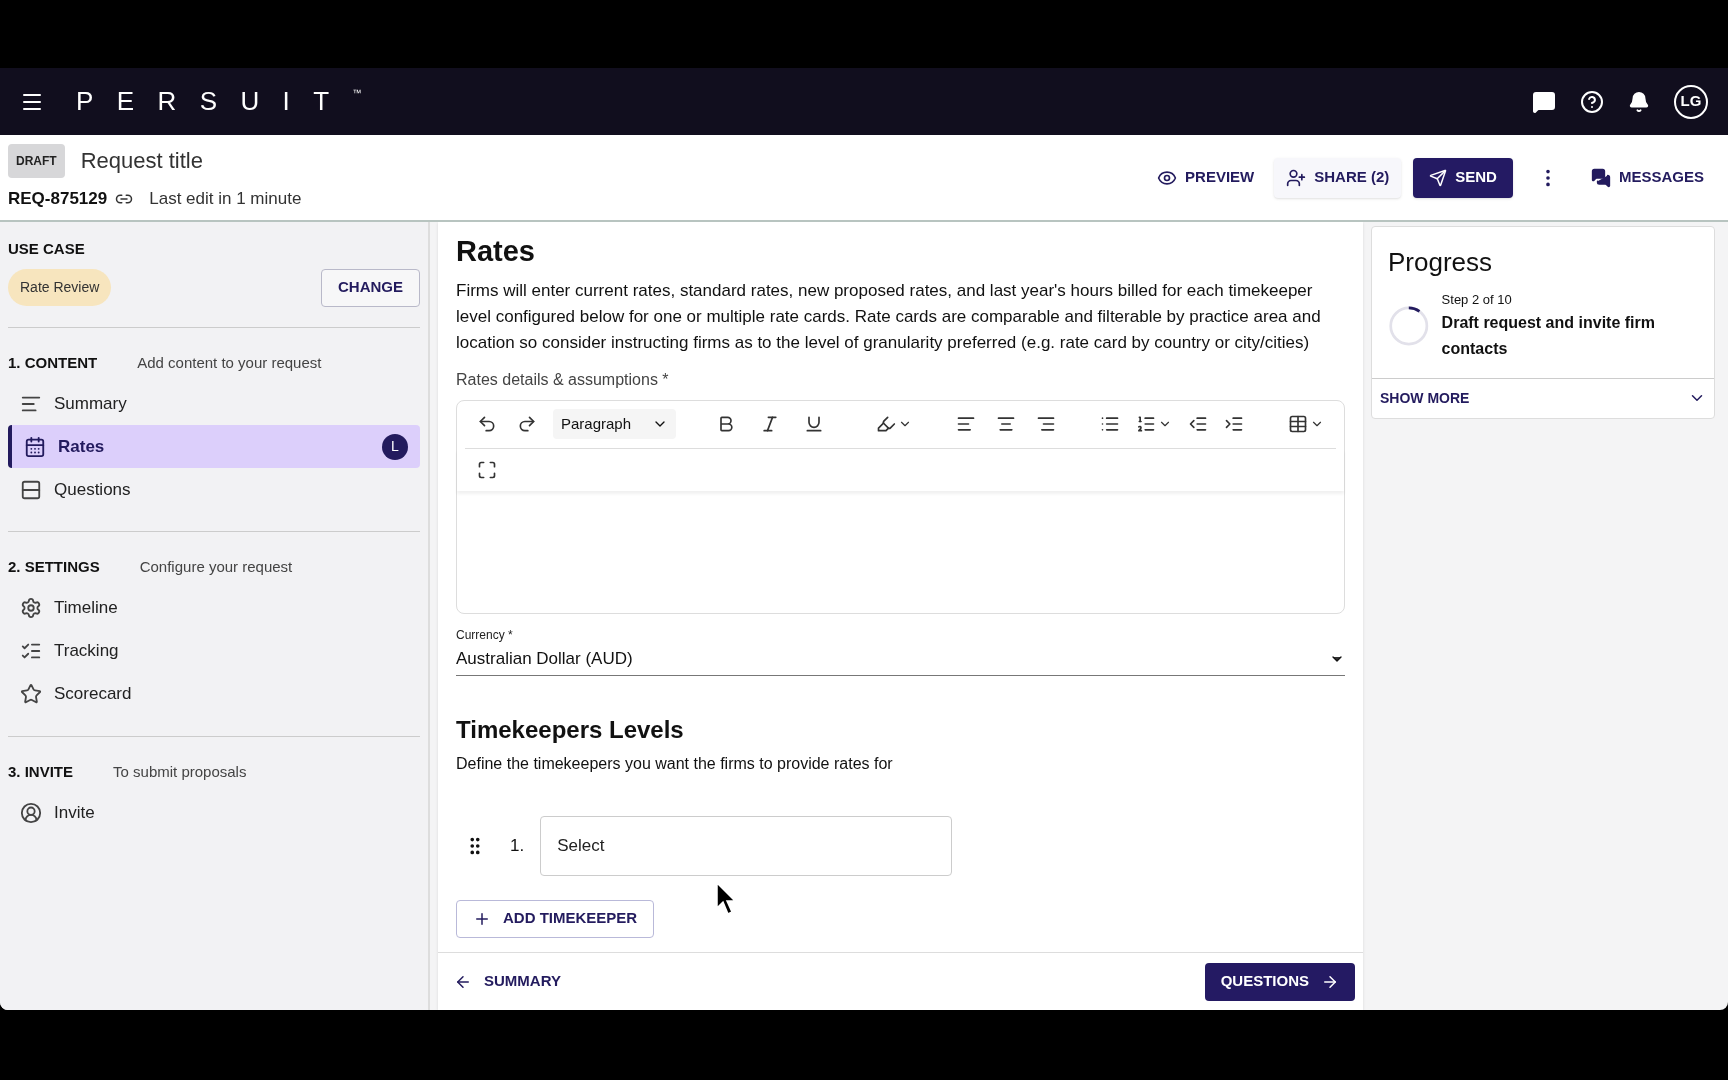 This screenshot has height=1080, width=1728. I want to click on timekeeper-select: Select, so click(746, 845).